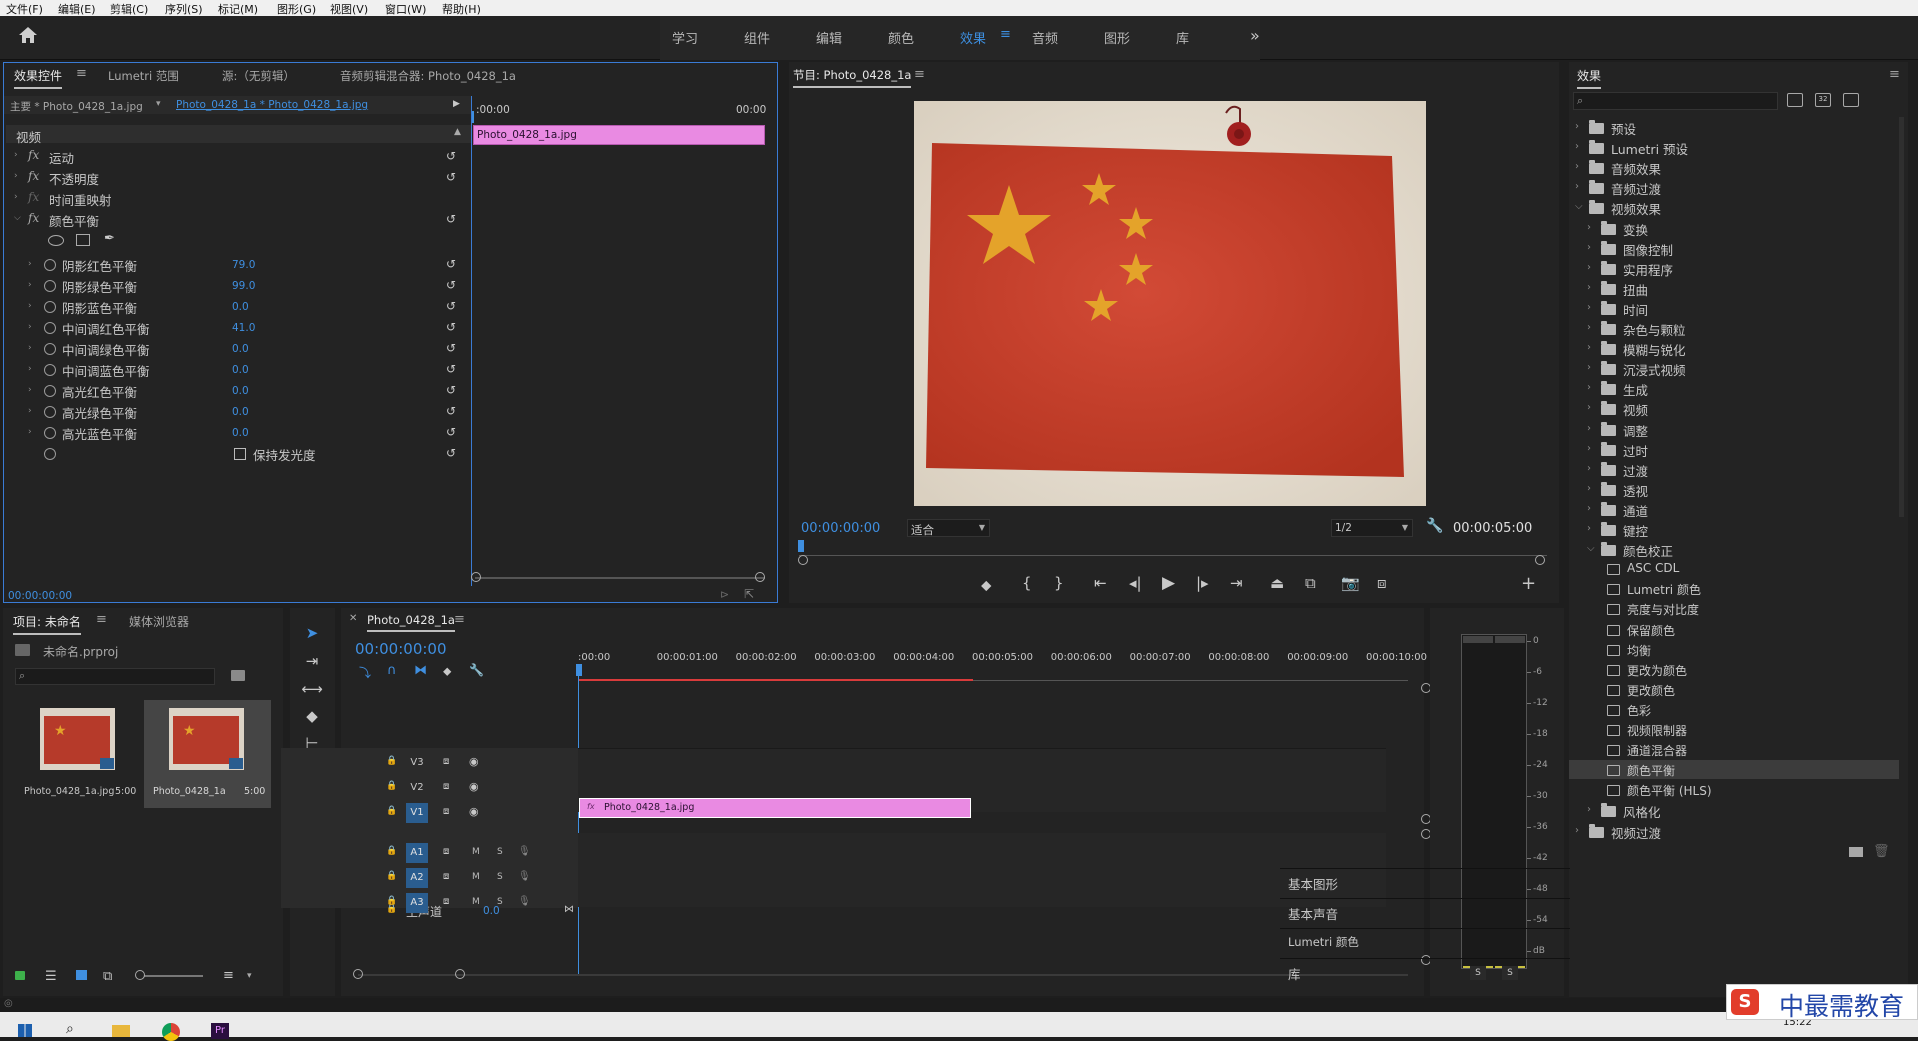 Image resolution: width=1918 pixels, height=1041 pixels. I want to click on zoom-slider, so click(170, 976).